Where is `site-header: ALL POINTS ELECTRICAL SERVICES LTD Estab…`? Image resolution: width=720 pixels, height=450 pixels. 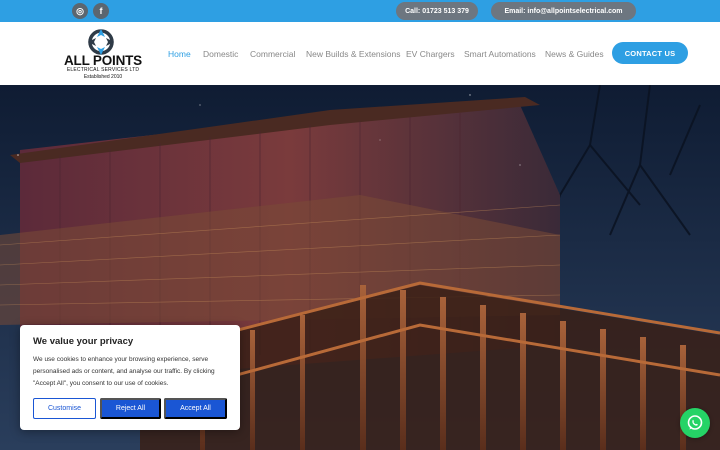
site-header: ALL POINTS ELECTRICAL SERVICES LTD Estab… is located at coordinates (360, 53).